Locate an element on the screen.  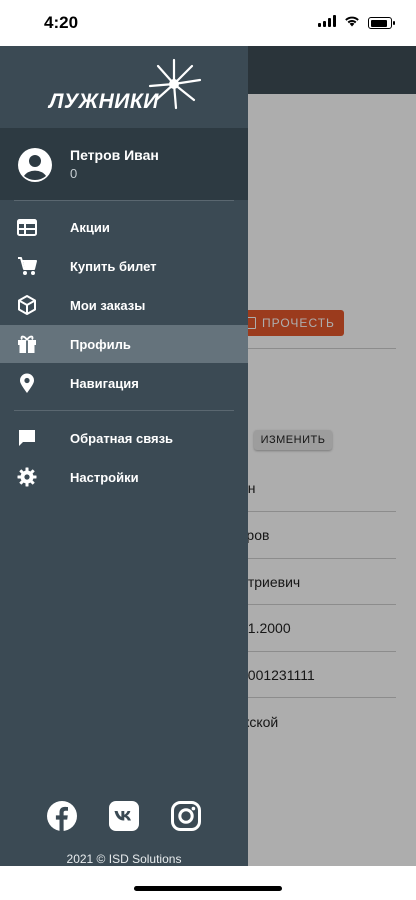
facebook-icon is located at coordinates (62, 816).